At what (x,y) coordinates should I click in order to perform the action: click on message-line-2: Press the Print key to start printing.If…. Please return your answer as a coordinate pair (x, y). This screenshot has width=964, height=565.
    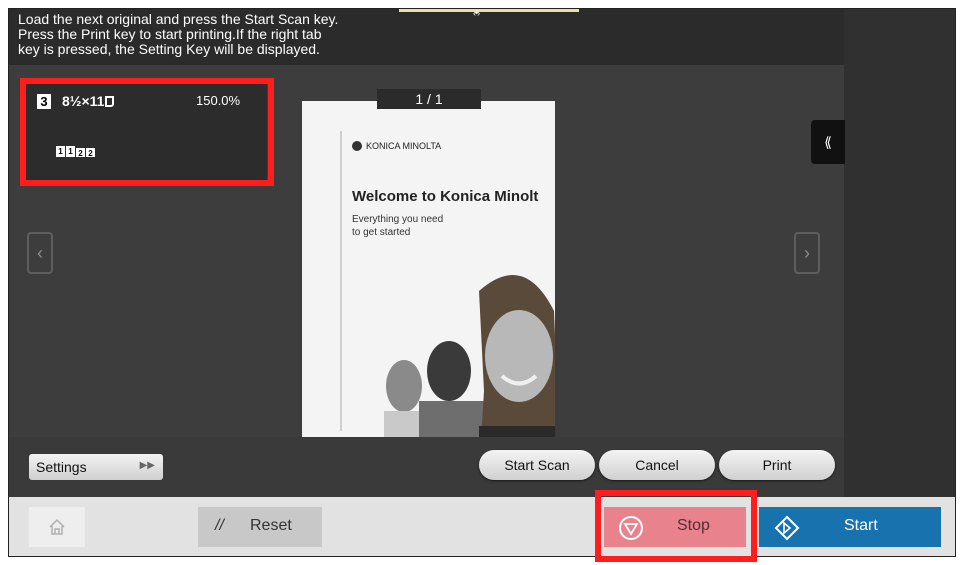
    Looking at the image, I should click on (170, 34).